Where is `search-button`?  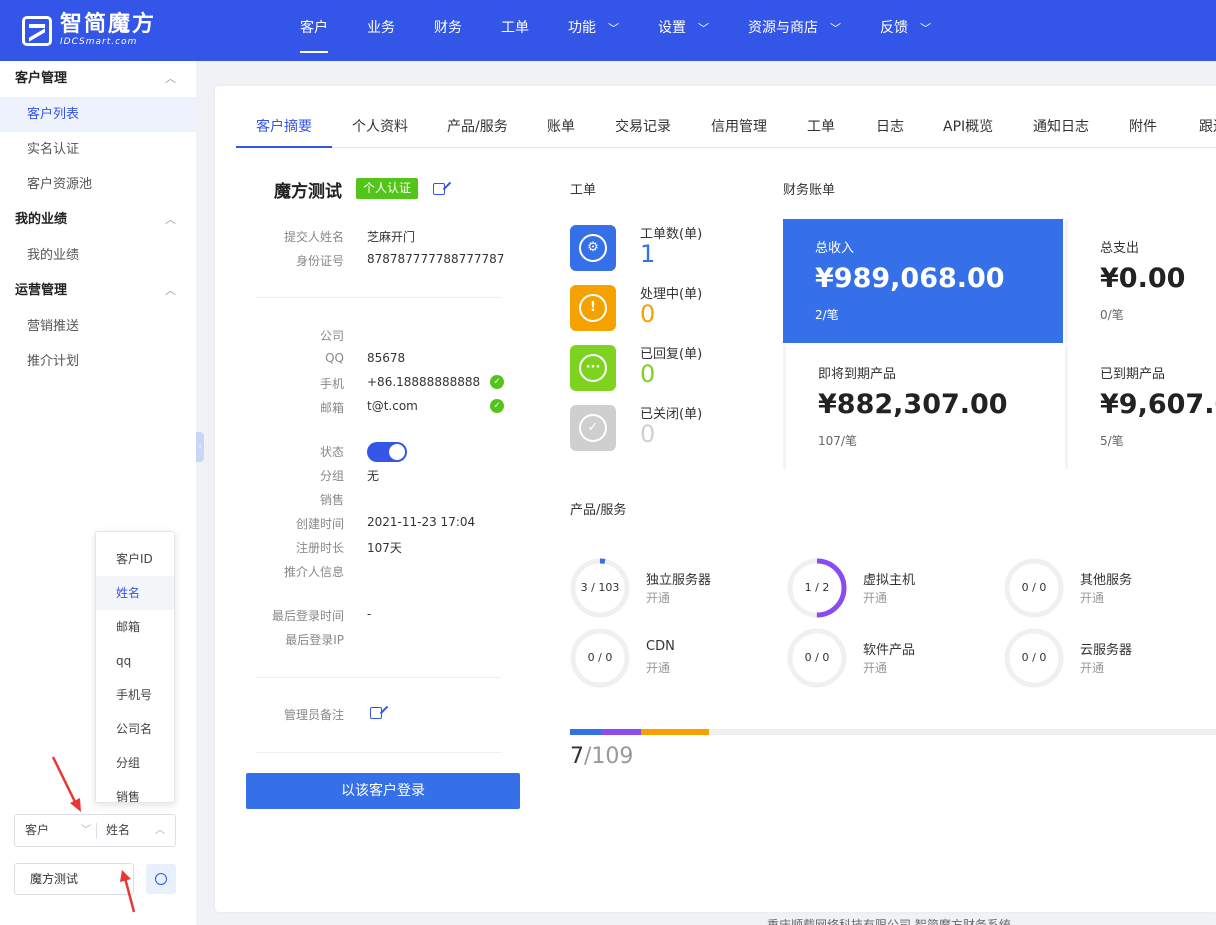
search-button is located at coordinates (161, 879).